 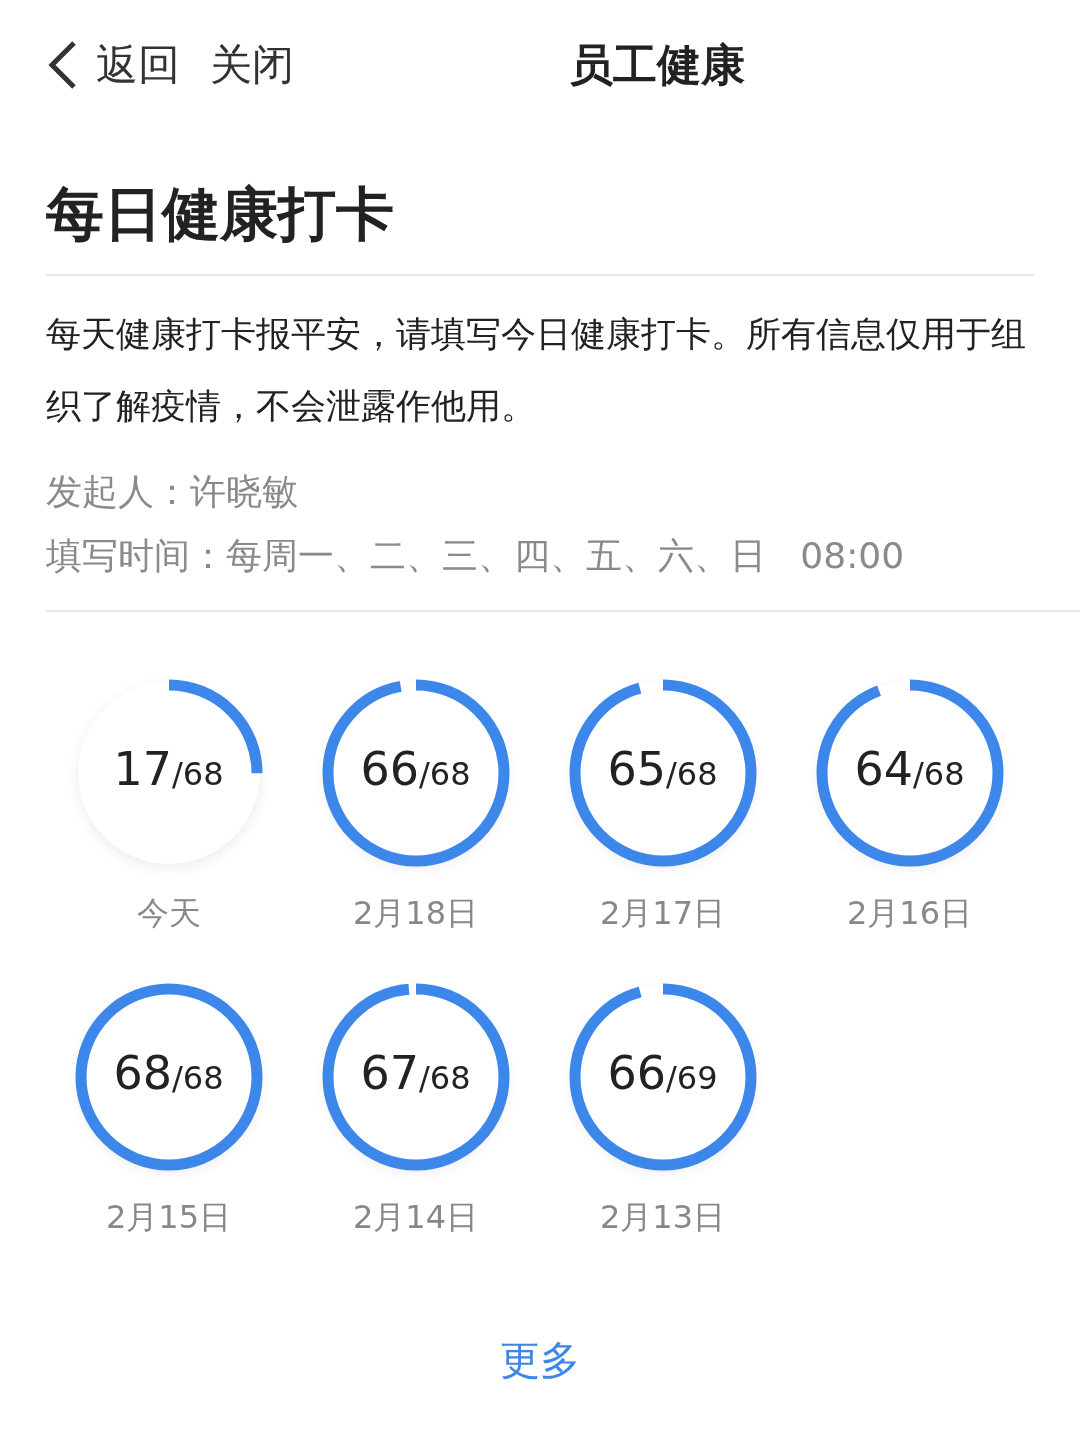 I want to click on count-text: 17/68, so click(x=168, y=769).